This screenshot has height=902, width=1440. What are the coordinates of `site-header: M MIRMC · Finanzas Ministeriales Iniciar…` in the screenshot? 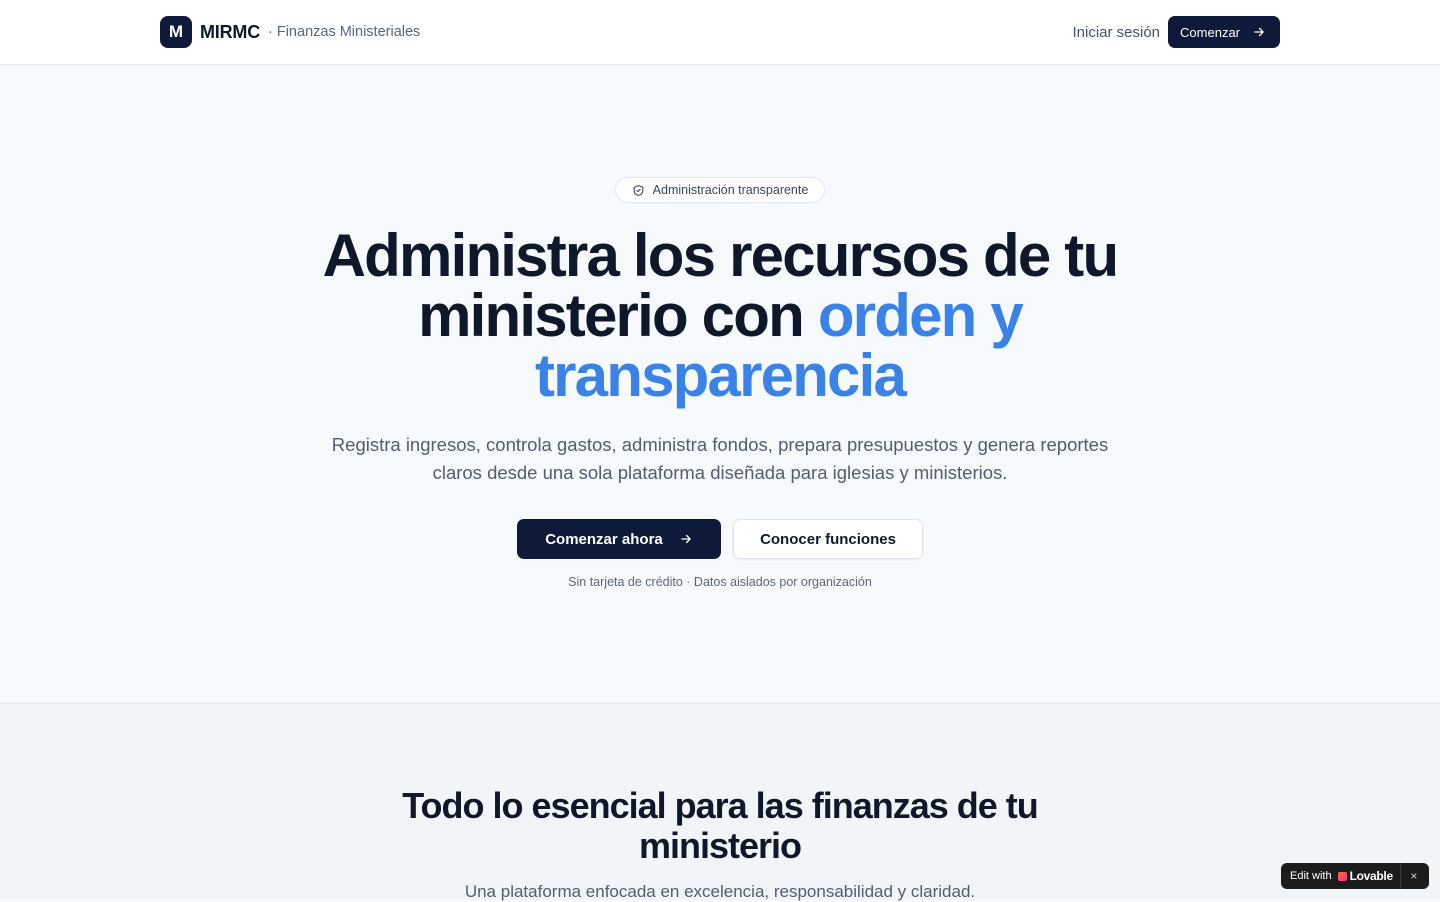 It's located at (720, 32).